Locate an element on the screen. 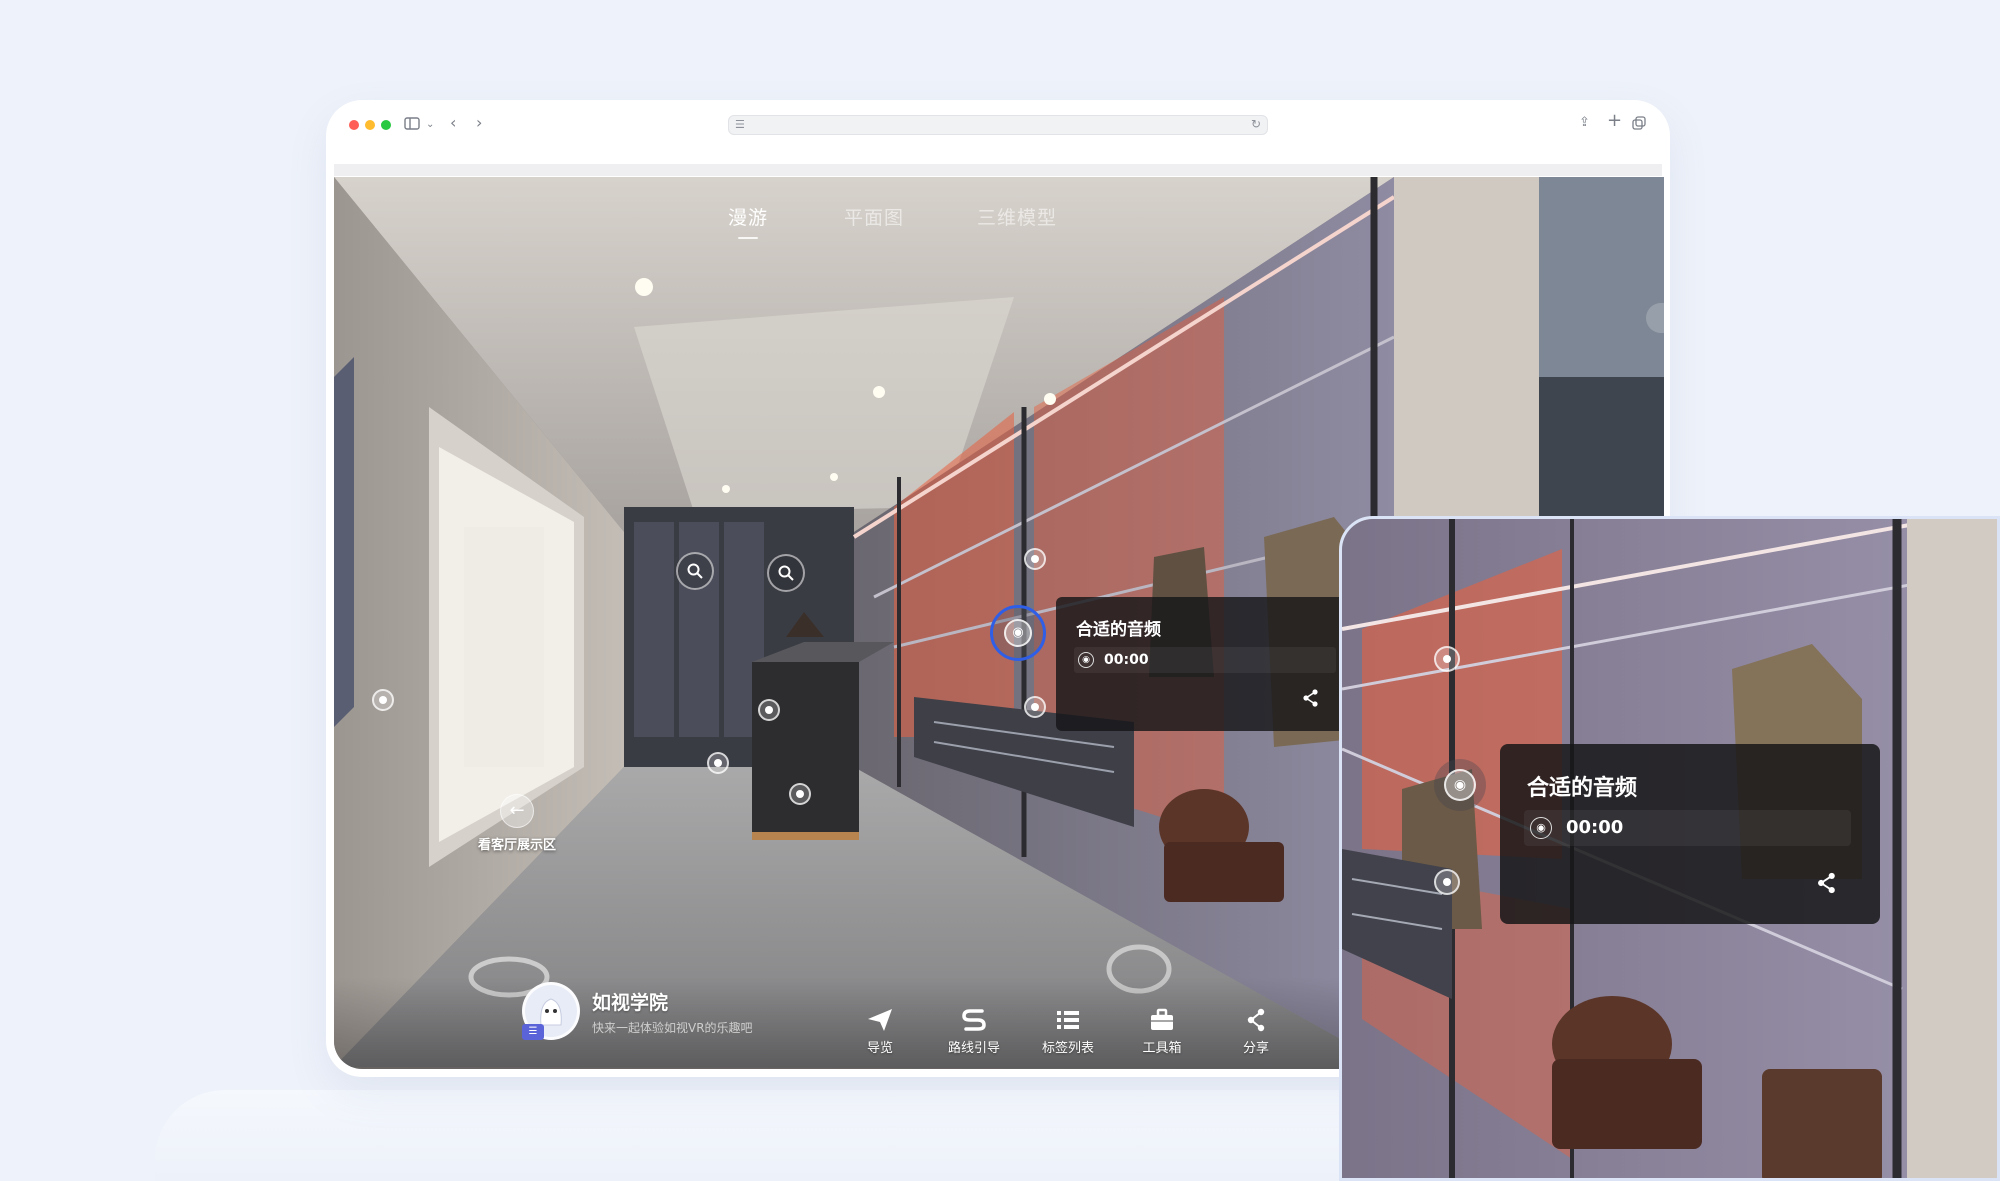  browser-toolbar: ⌄ ‹ › ☰ ↻ ⇪ + is located at coordinates (998, 125).